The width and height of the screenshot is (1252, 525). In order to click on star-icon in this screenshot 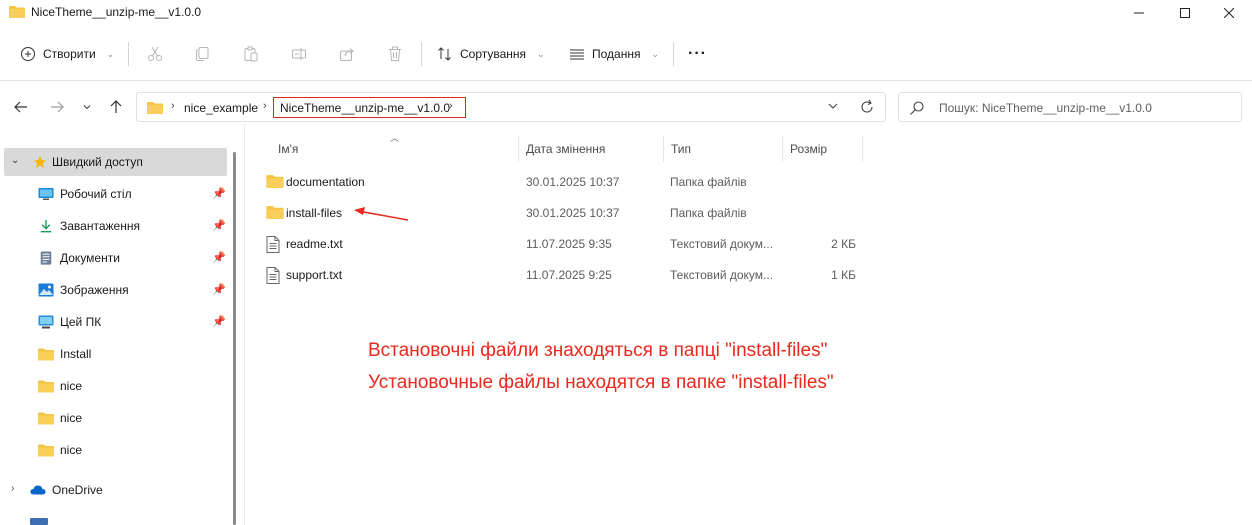, I will do `click(40, 161)`.